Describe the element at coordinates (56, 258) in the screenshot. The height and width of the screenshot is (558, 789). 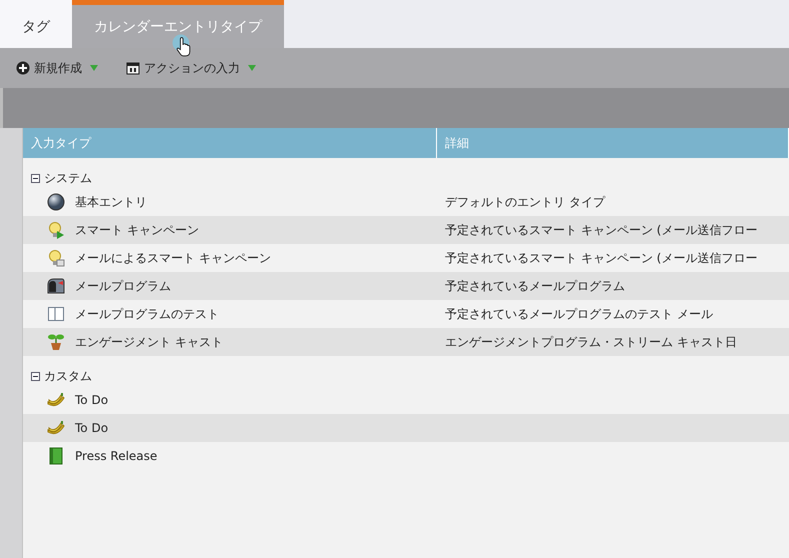
I see `lightbulb-envelope-icon` at that location.